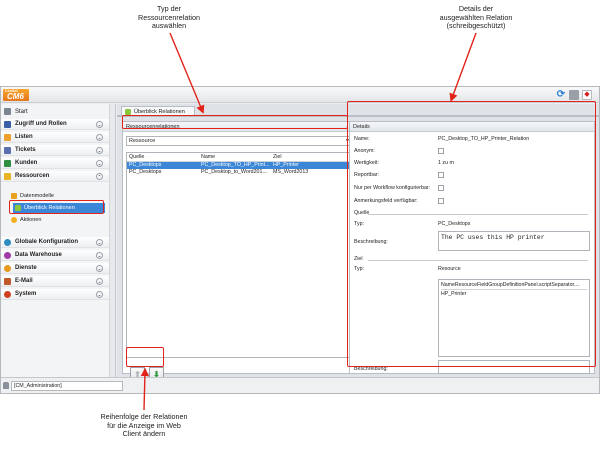 This screenshot has height=455, width=600. Describe the element at coordinates (478, 260) in the screenshot. I see `ziel-divider` at that location.